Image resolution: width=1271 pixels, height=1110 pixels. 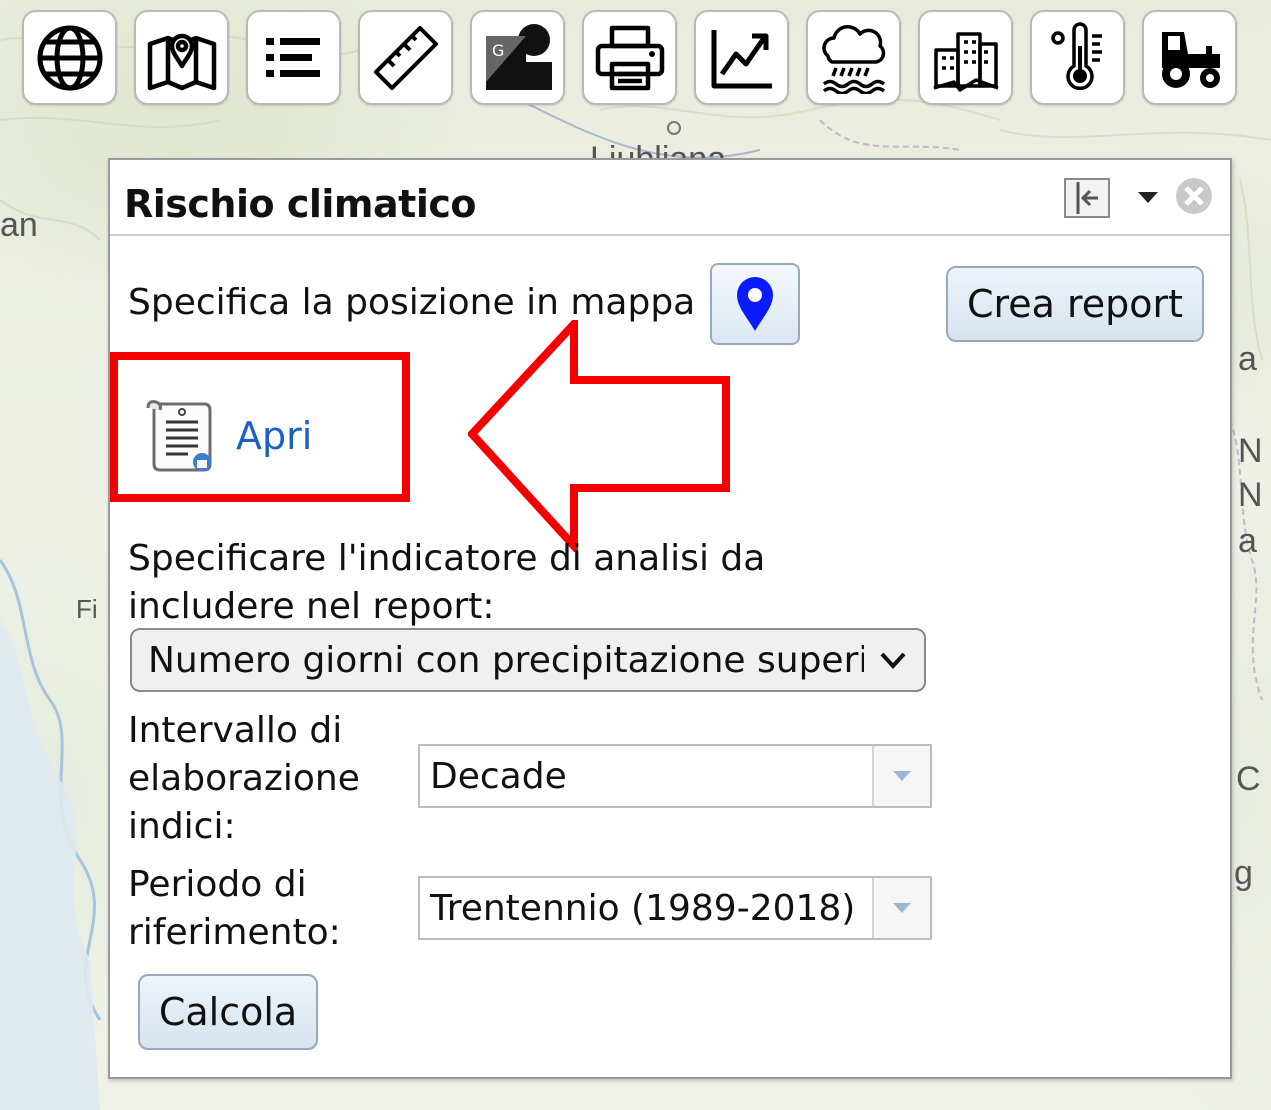 I want to click on interval-label-cont: elaborazione, so click(x=244, y=778).